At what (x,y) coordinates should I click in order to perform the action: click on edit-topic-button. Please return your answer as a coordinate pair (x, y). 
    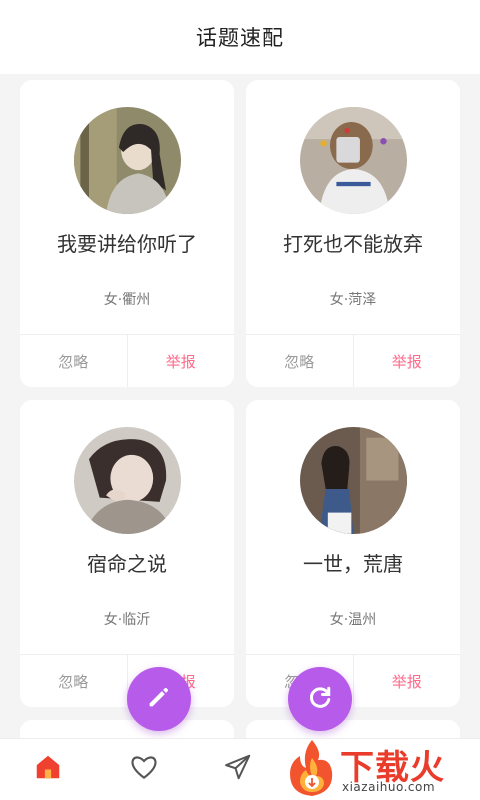
    Looking at the image, I should click on (159, 699).